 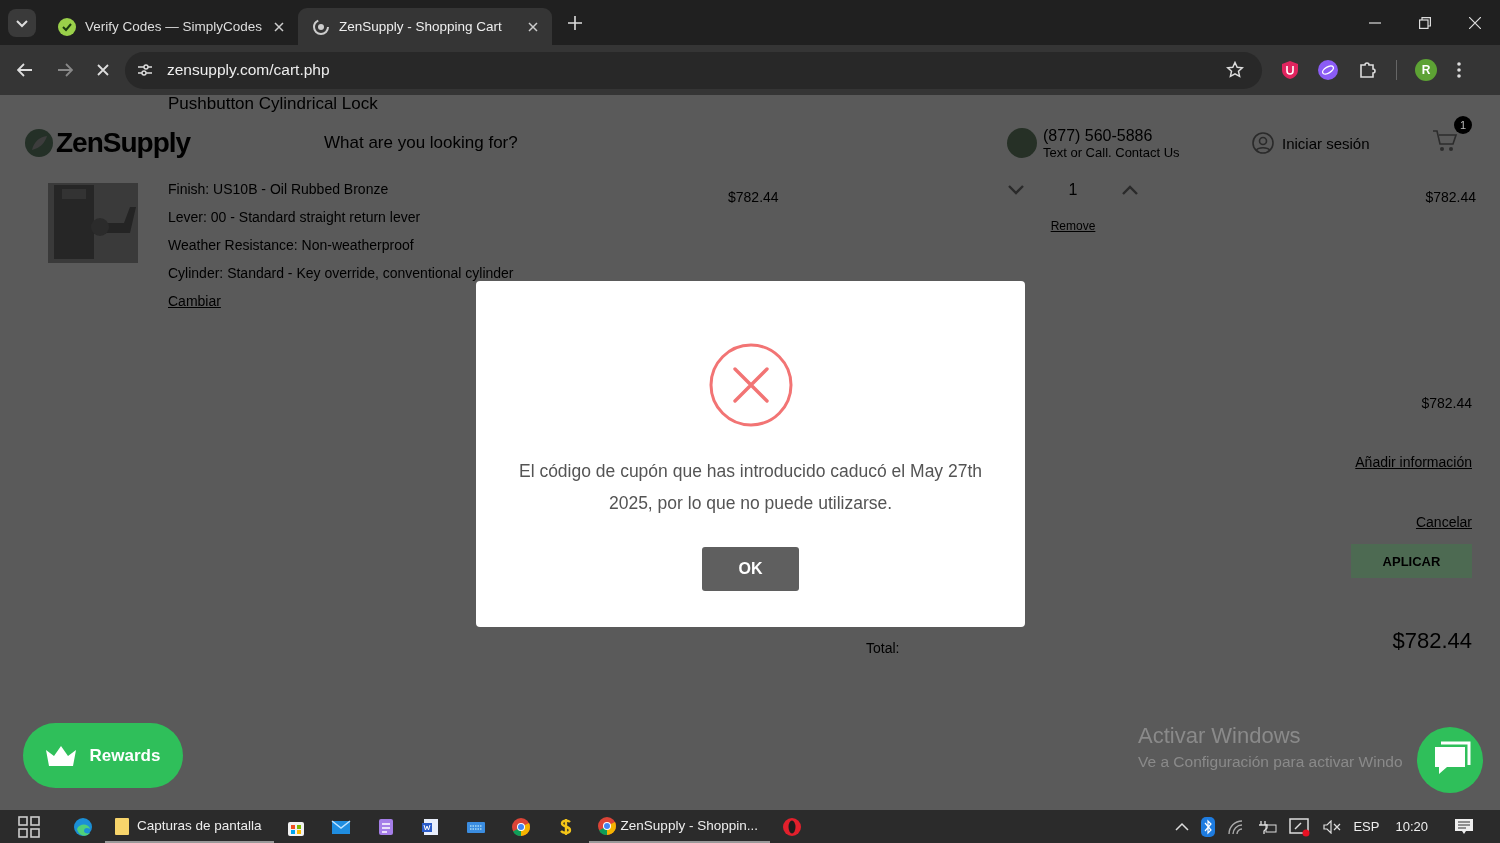 What do you see at coordinates (39, 143) in the screenshot?
I see `leaf-logo-icon` at bounding box center [39, 143].